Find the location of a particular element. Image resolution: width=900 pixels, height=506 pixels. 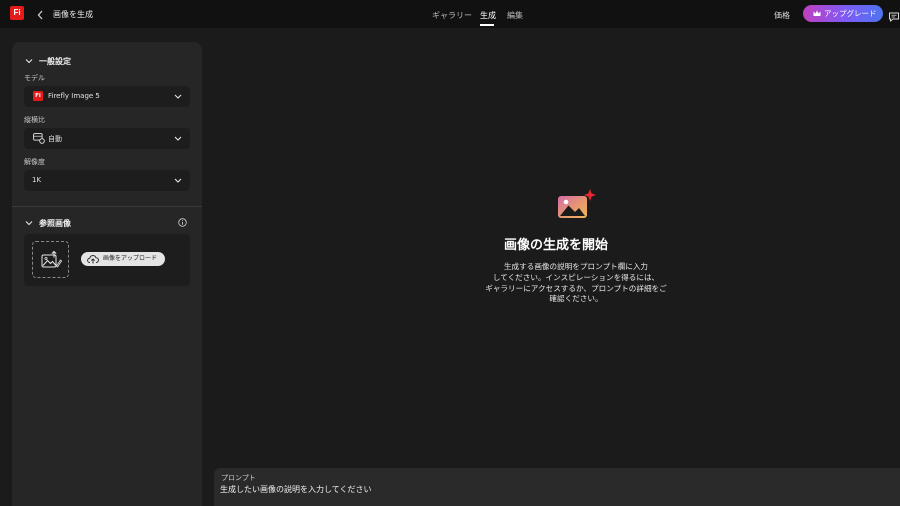

tab-gallery: ギャラリー is located at coordinates (452, 15).